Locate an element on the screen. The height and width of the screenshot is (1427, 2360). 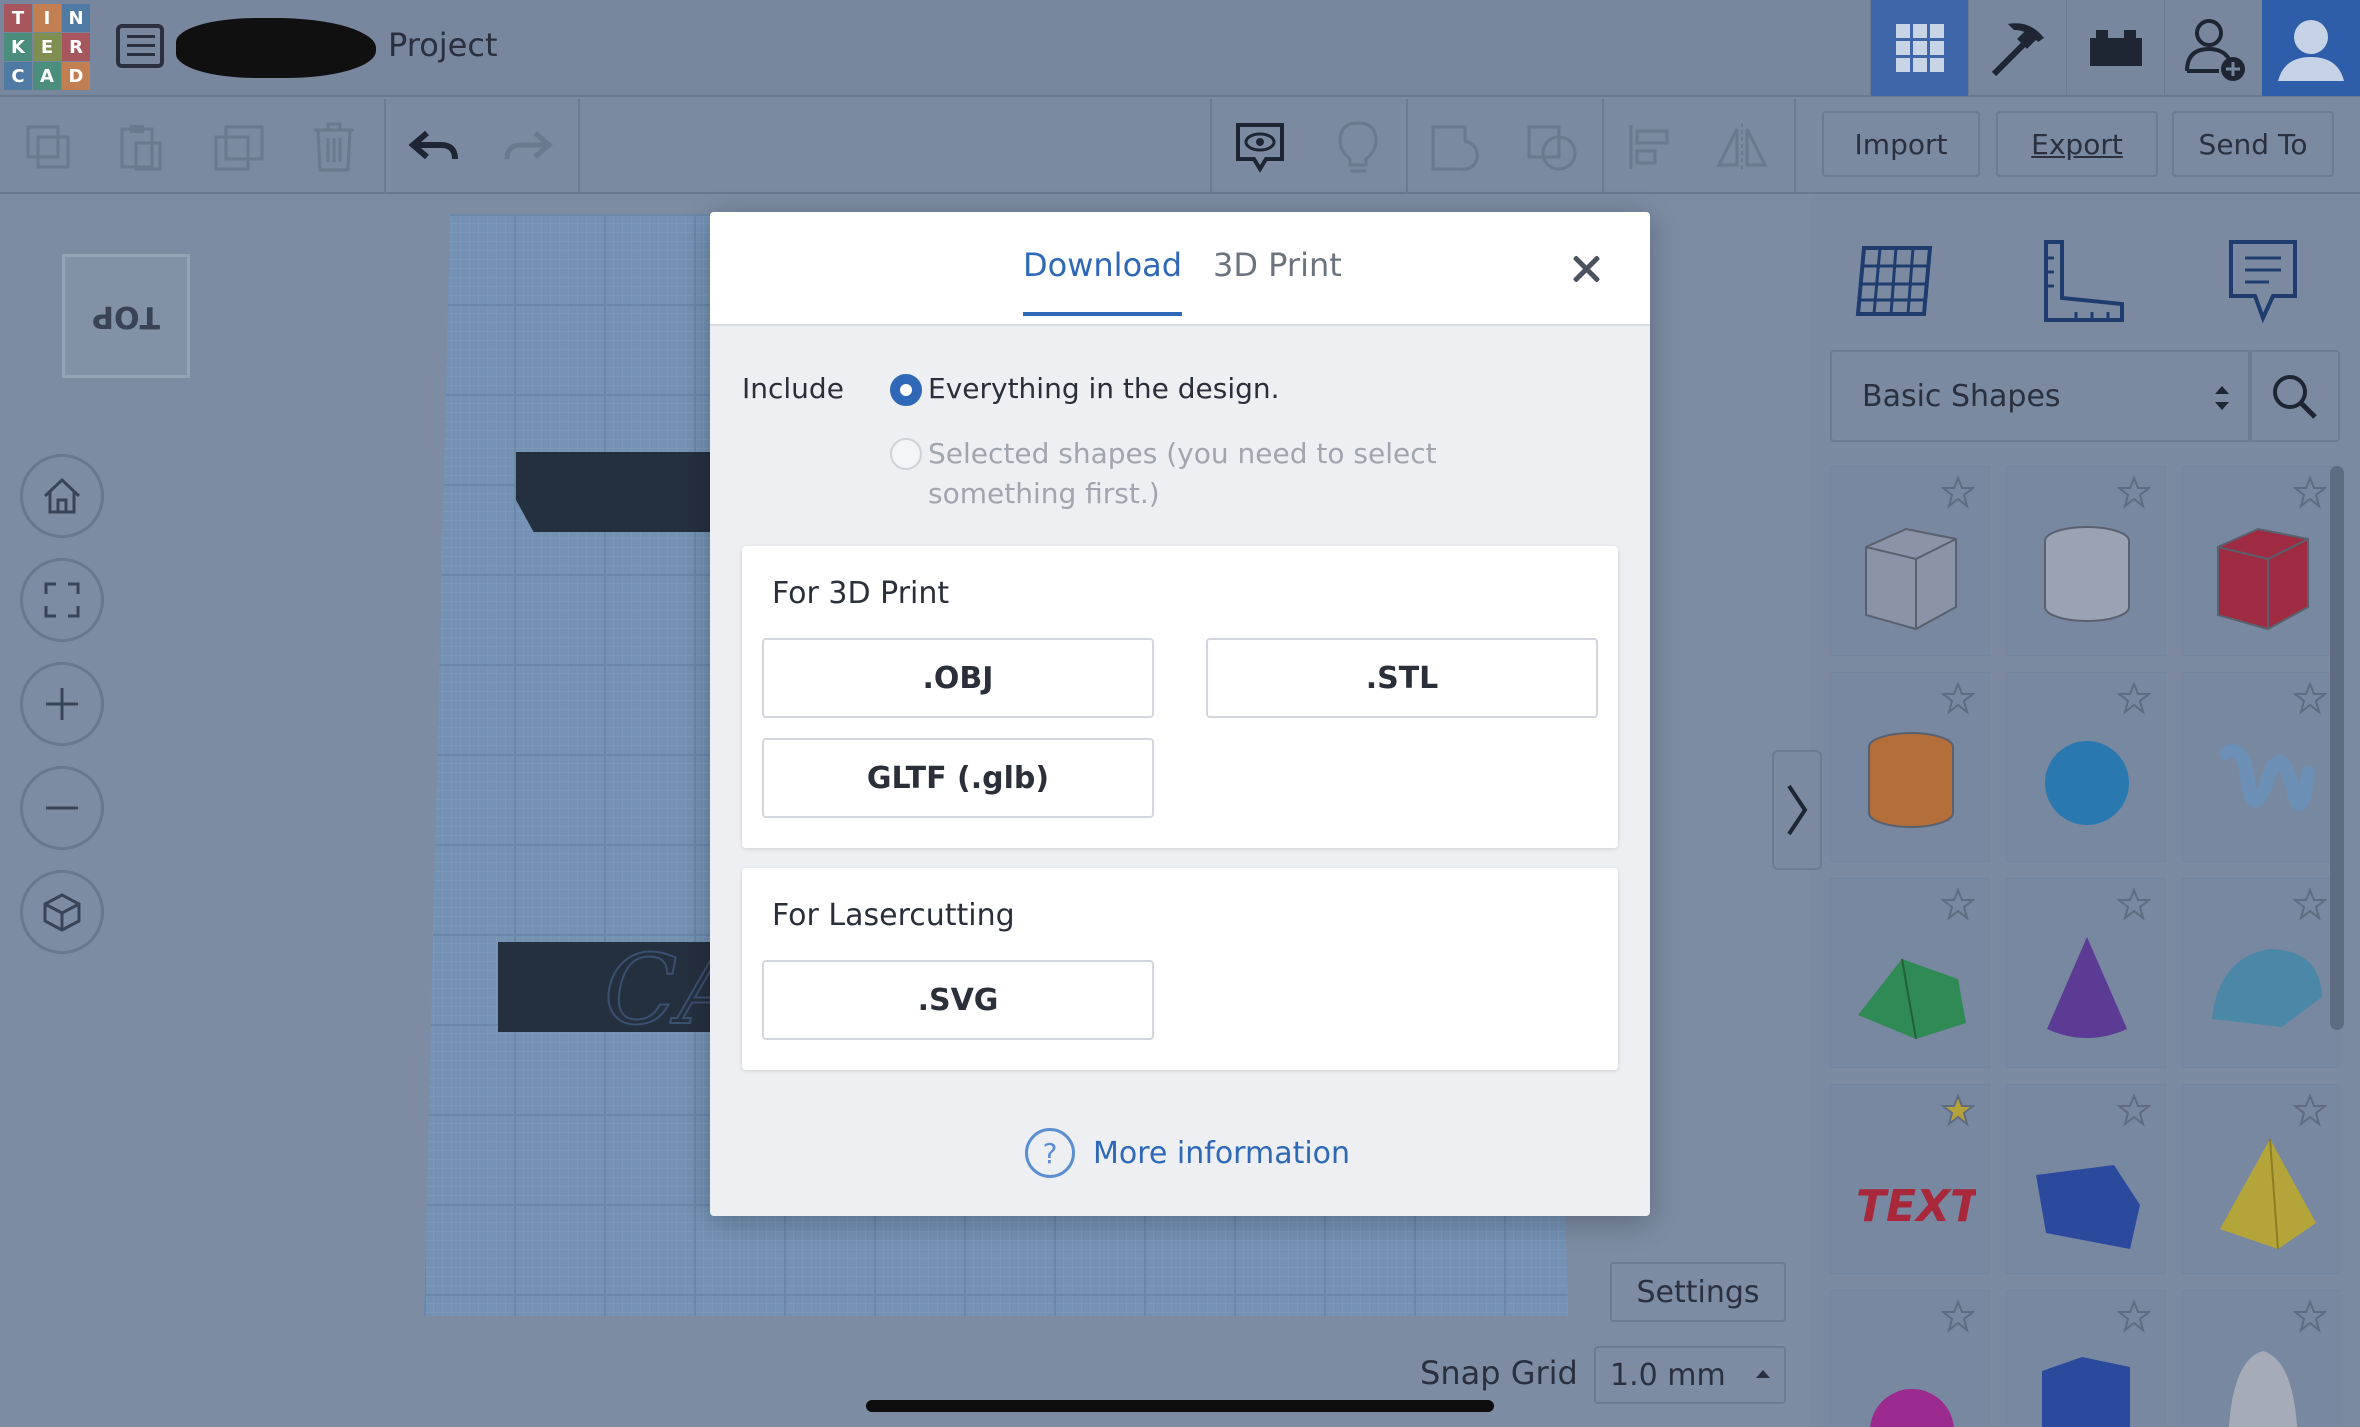
redo-icon is located at coordinates (528, 145).